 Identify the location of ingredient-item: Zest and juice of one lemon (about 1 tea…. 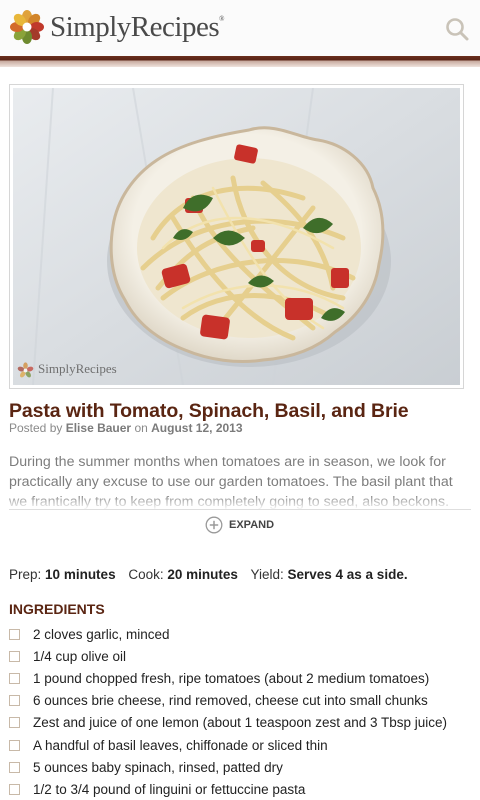
(241, 723).